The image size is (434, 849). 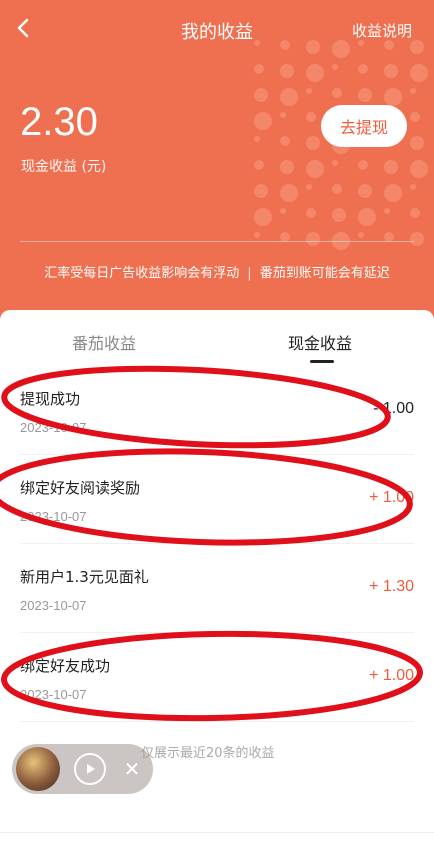 I want to click on earnings-explain-link: 收益说明, so click(x=382, y=30).